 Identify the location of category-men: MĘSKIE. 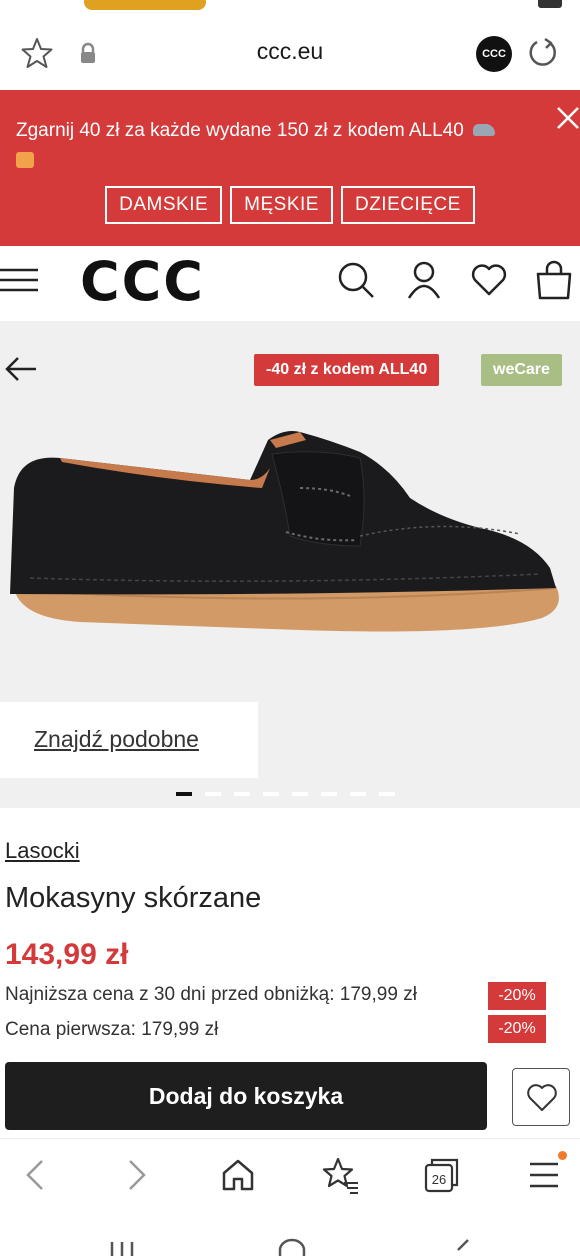
(281, 205).